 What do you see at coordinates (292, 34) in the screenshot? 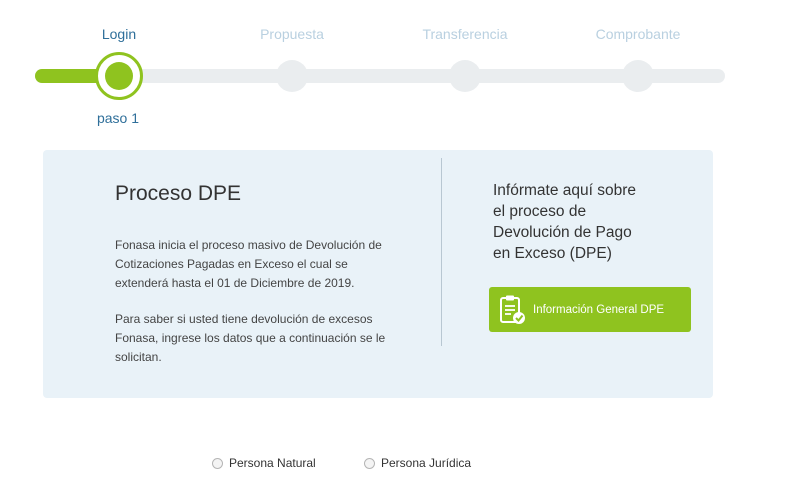
I see `step-propuesta-label: Propuesta` at bounding box center [292, 34].